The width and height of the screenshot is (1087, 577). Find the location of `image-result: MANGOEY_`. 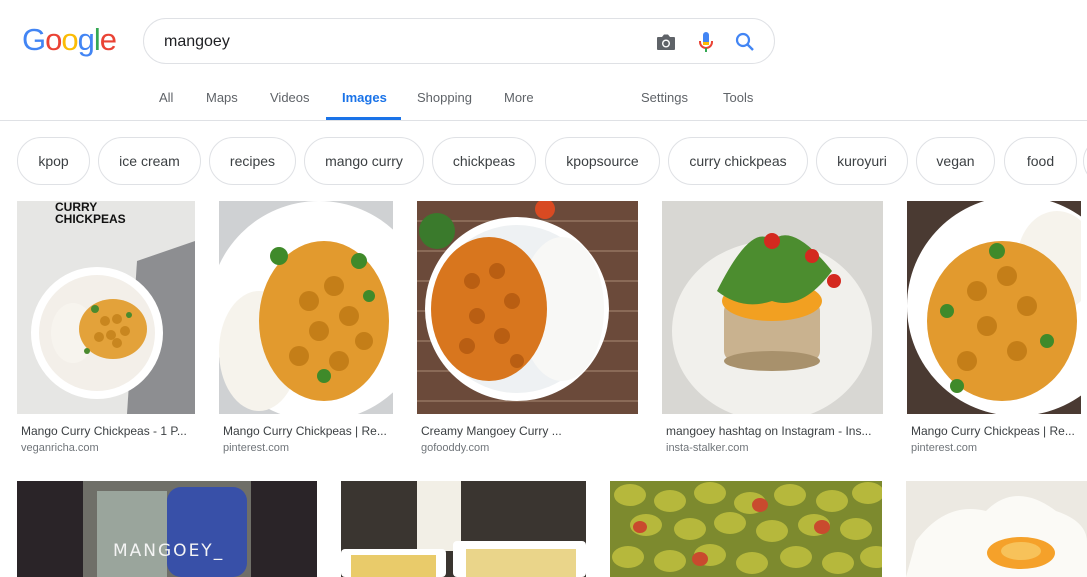

image-result: MANGOEY_ is located at coordinates (167, 529).